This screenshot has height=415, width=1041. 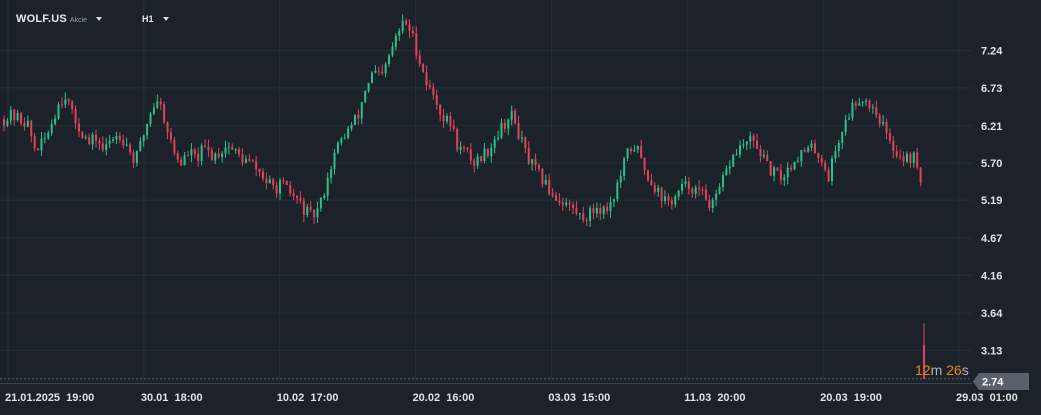 I want to click on timeframe-dropdown-icon, so click(x=165, y=19).